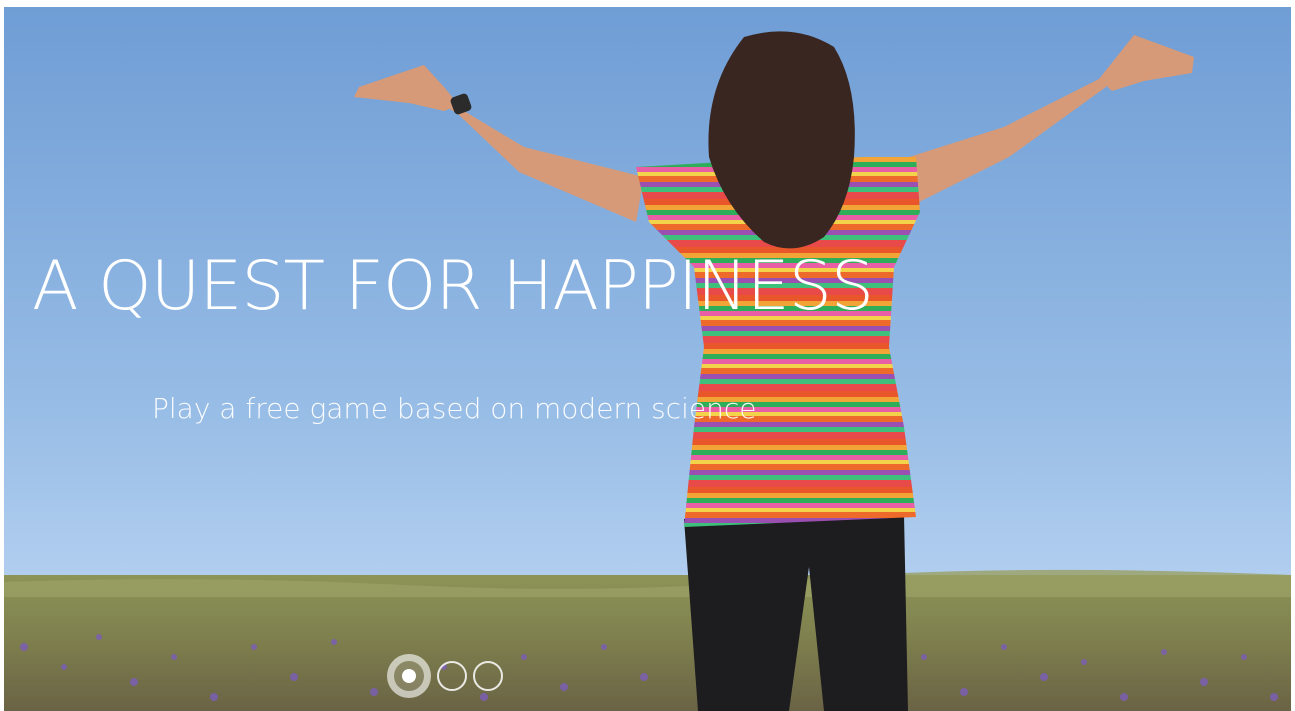  I want to click on hero-title: A QUEST FOR HAPPINESS, so click(453, 286).